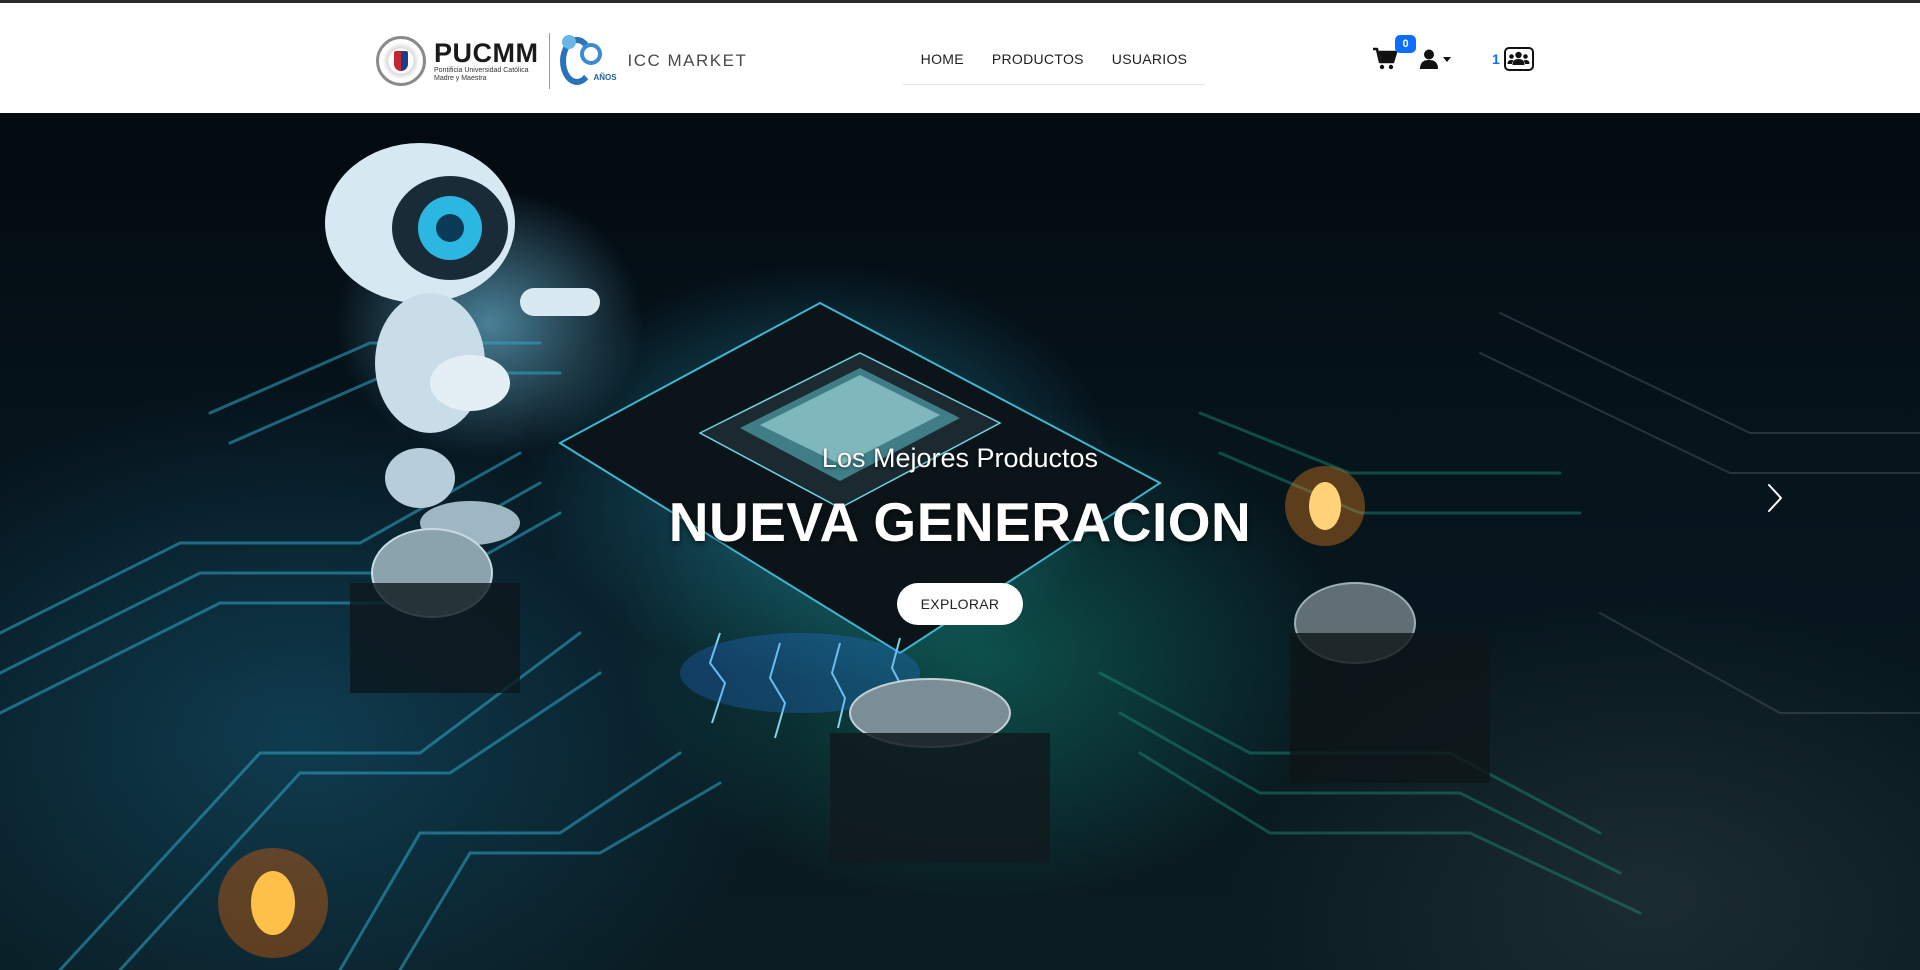 Image resolution: width=1920 pixels, height=970 pixels. What do you see at coordinates (942, 59) in the screenshot?
I see `nav-home: HOME` at bounding box center [942, 59].